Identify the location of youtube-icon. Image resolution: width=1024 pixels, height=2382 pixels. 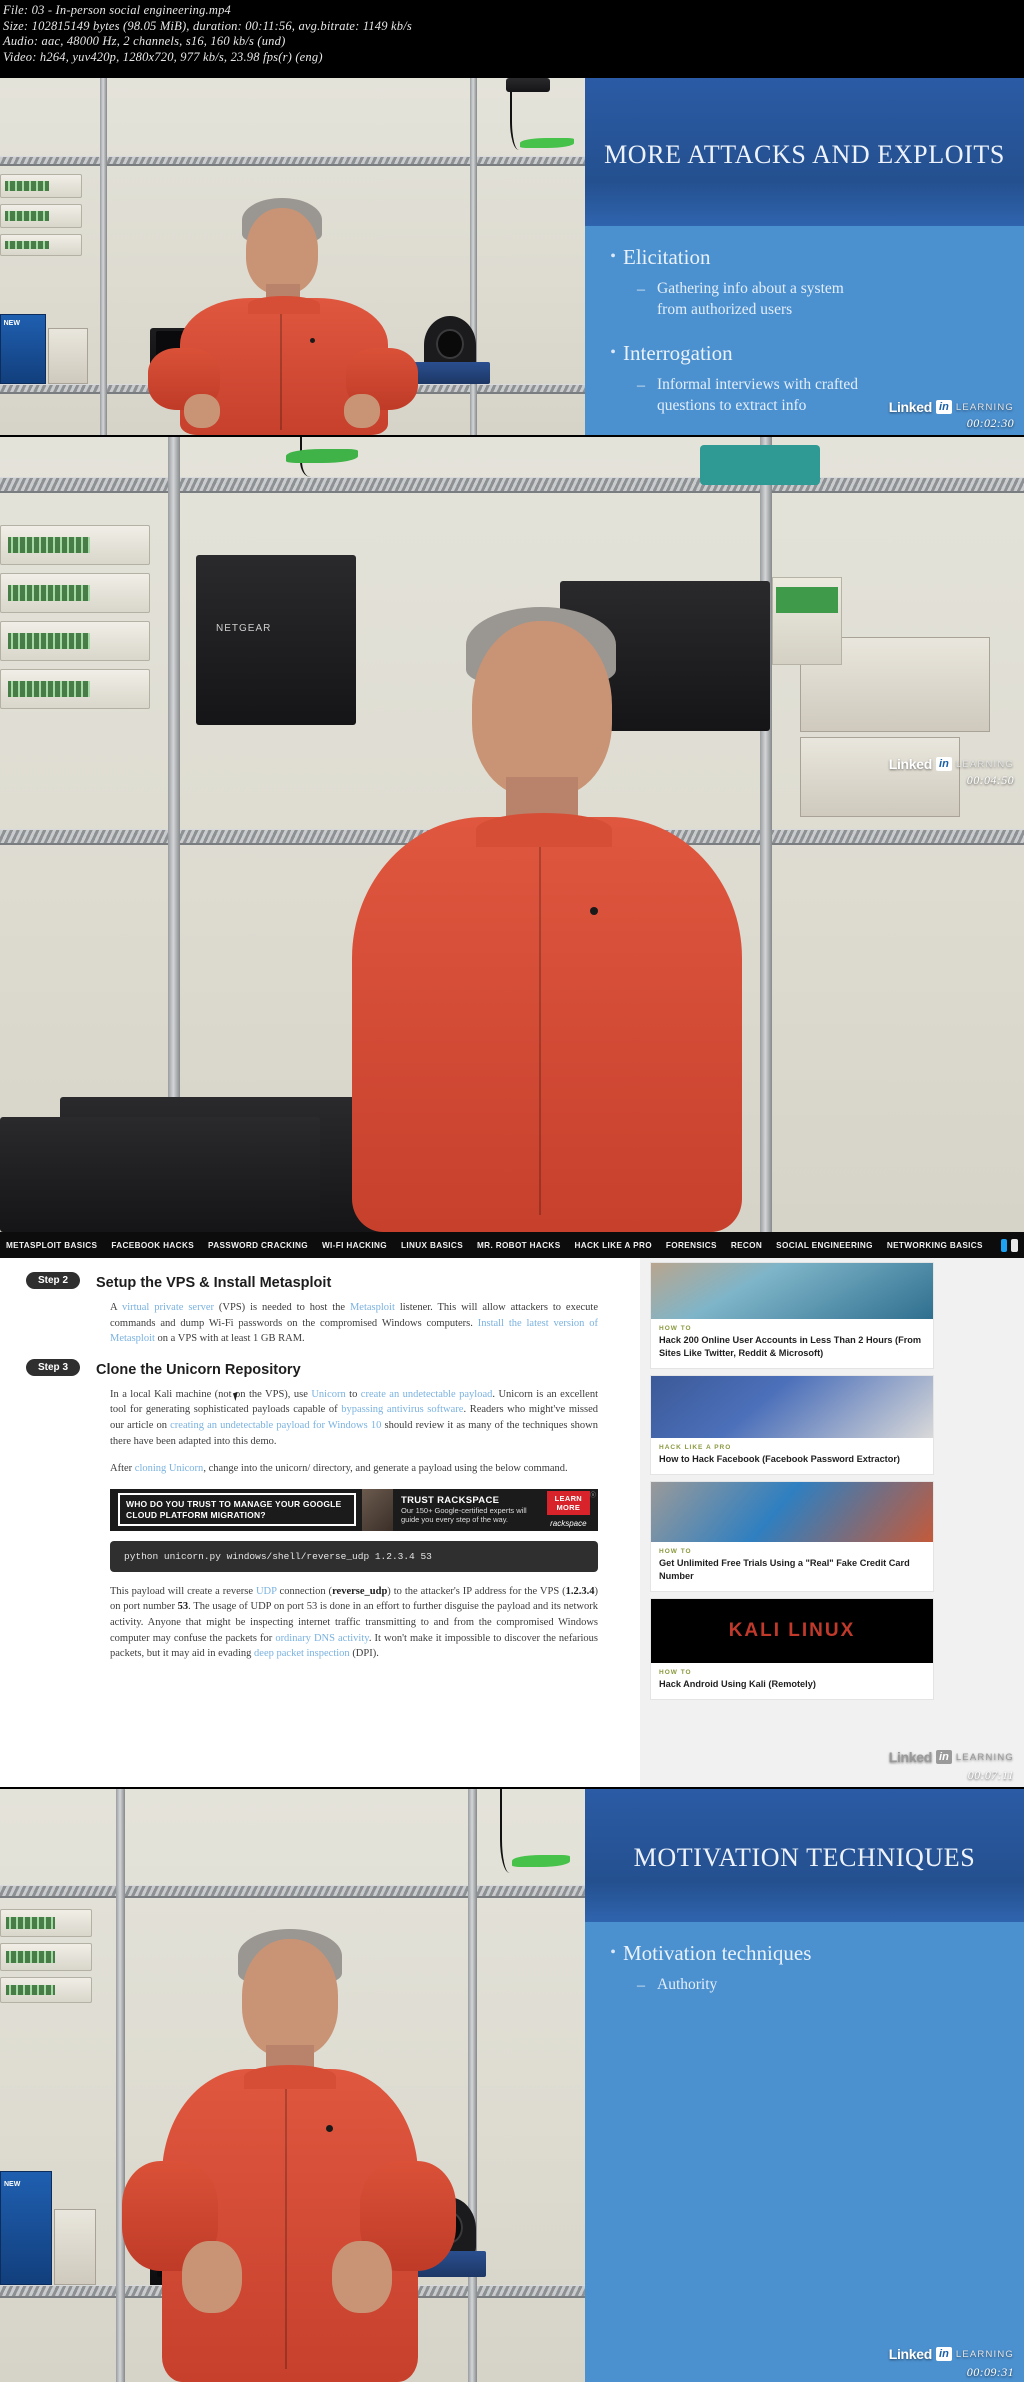
(1014, 1245).